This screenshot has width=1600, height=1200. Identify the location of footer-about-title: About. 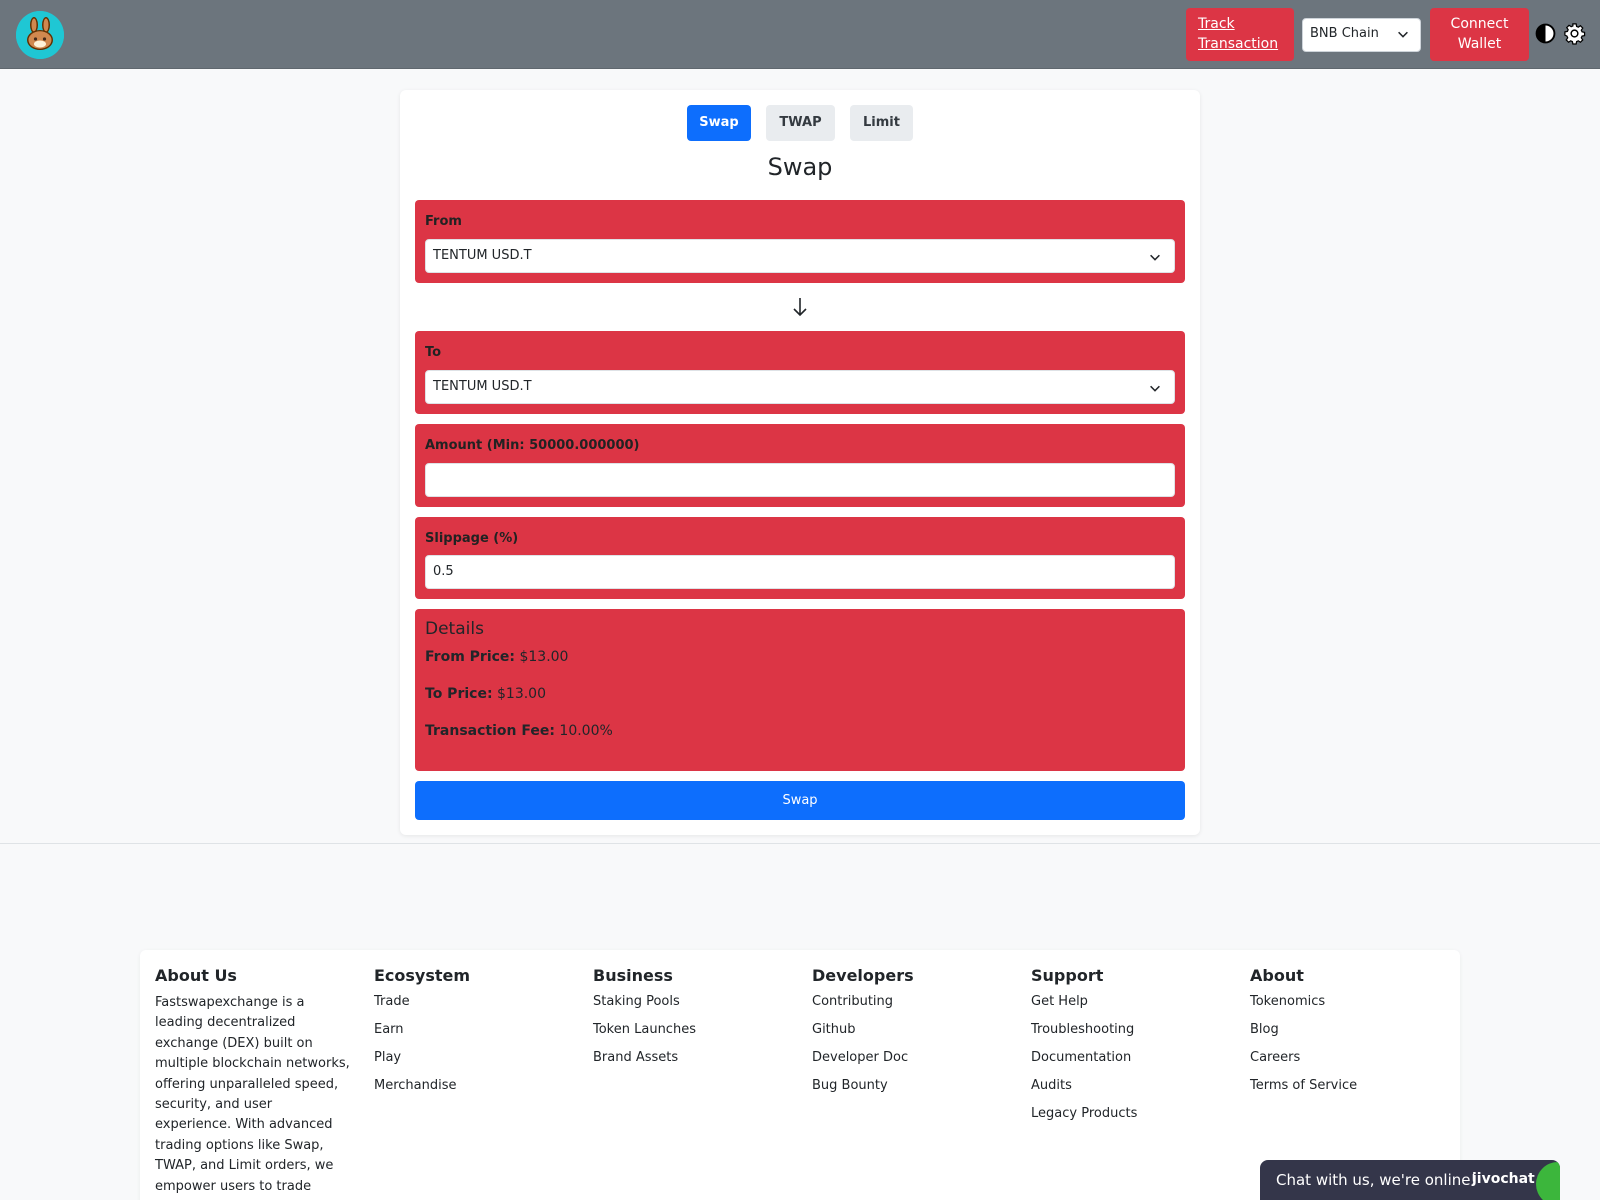
(1277, 975).